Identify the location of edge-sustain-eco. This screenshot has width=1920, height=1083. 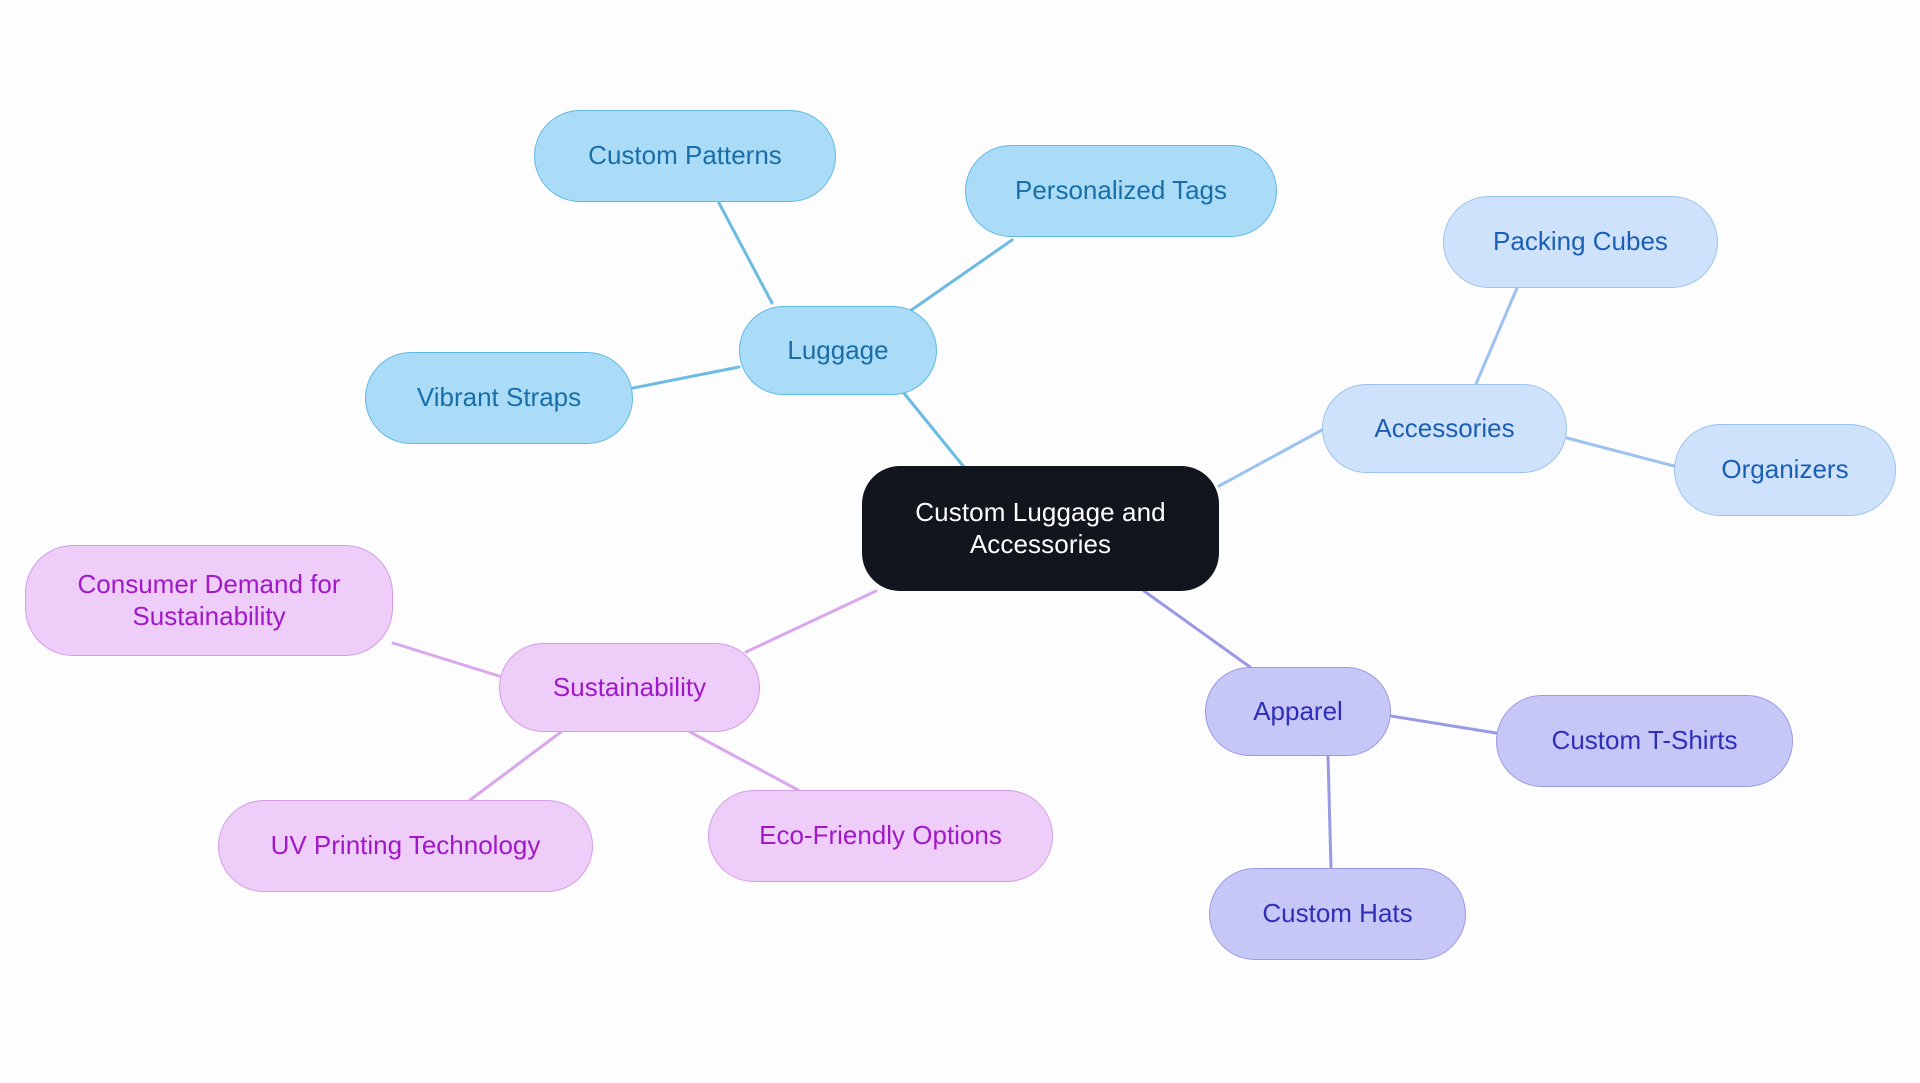
(744, 761).